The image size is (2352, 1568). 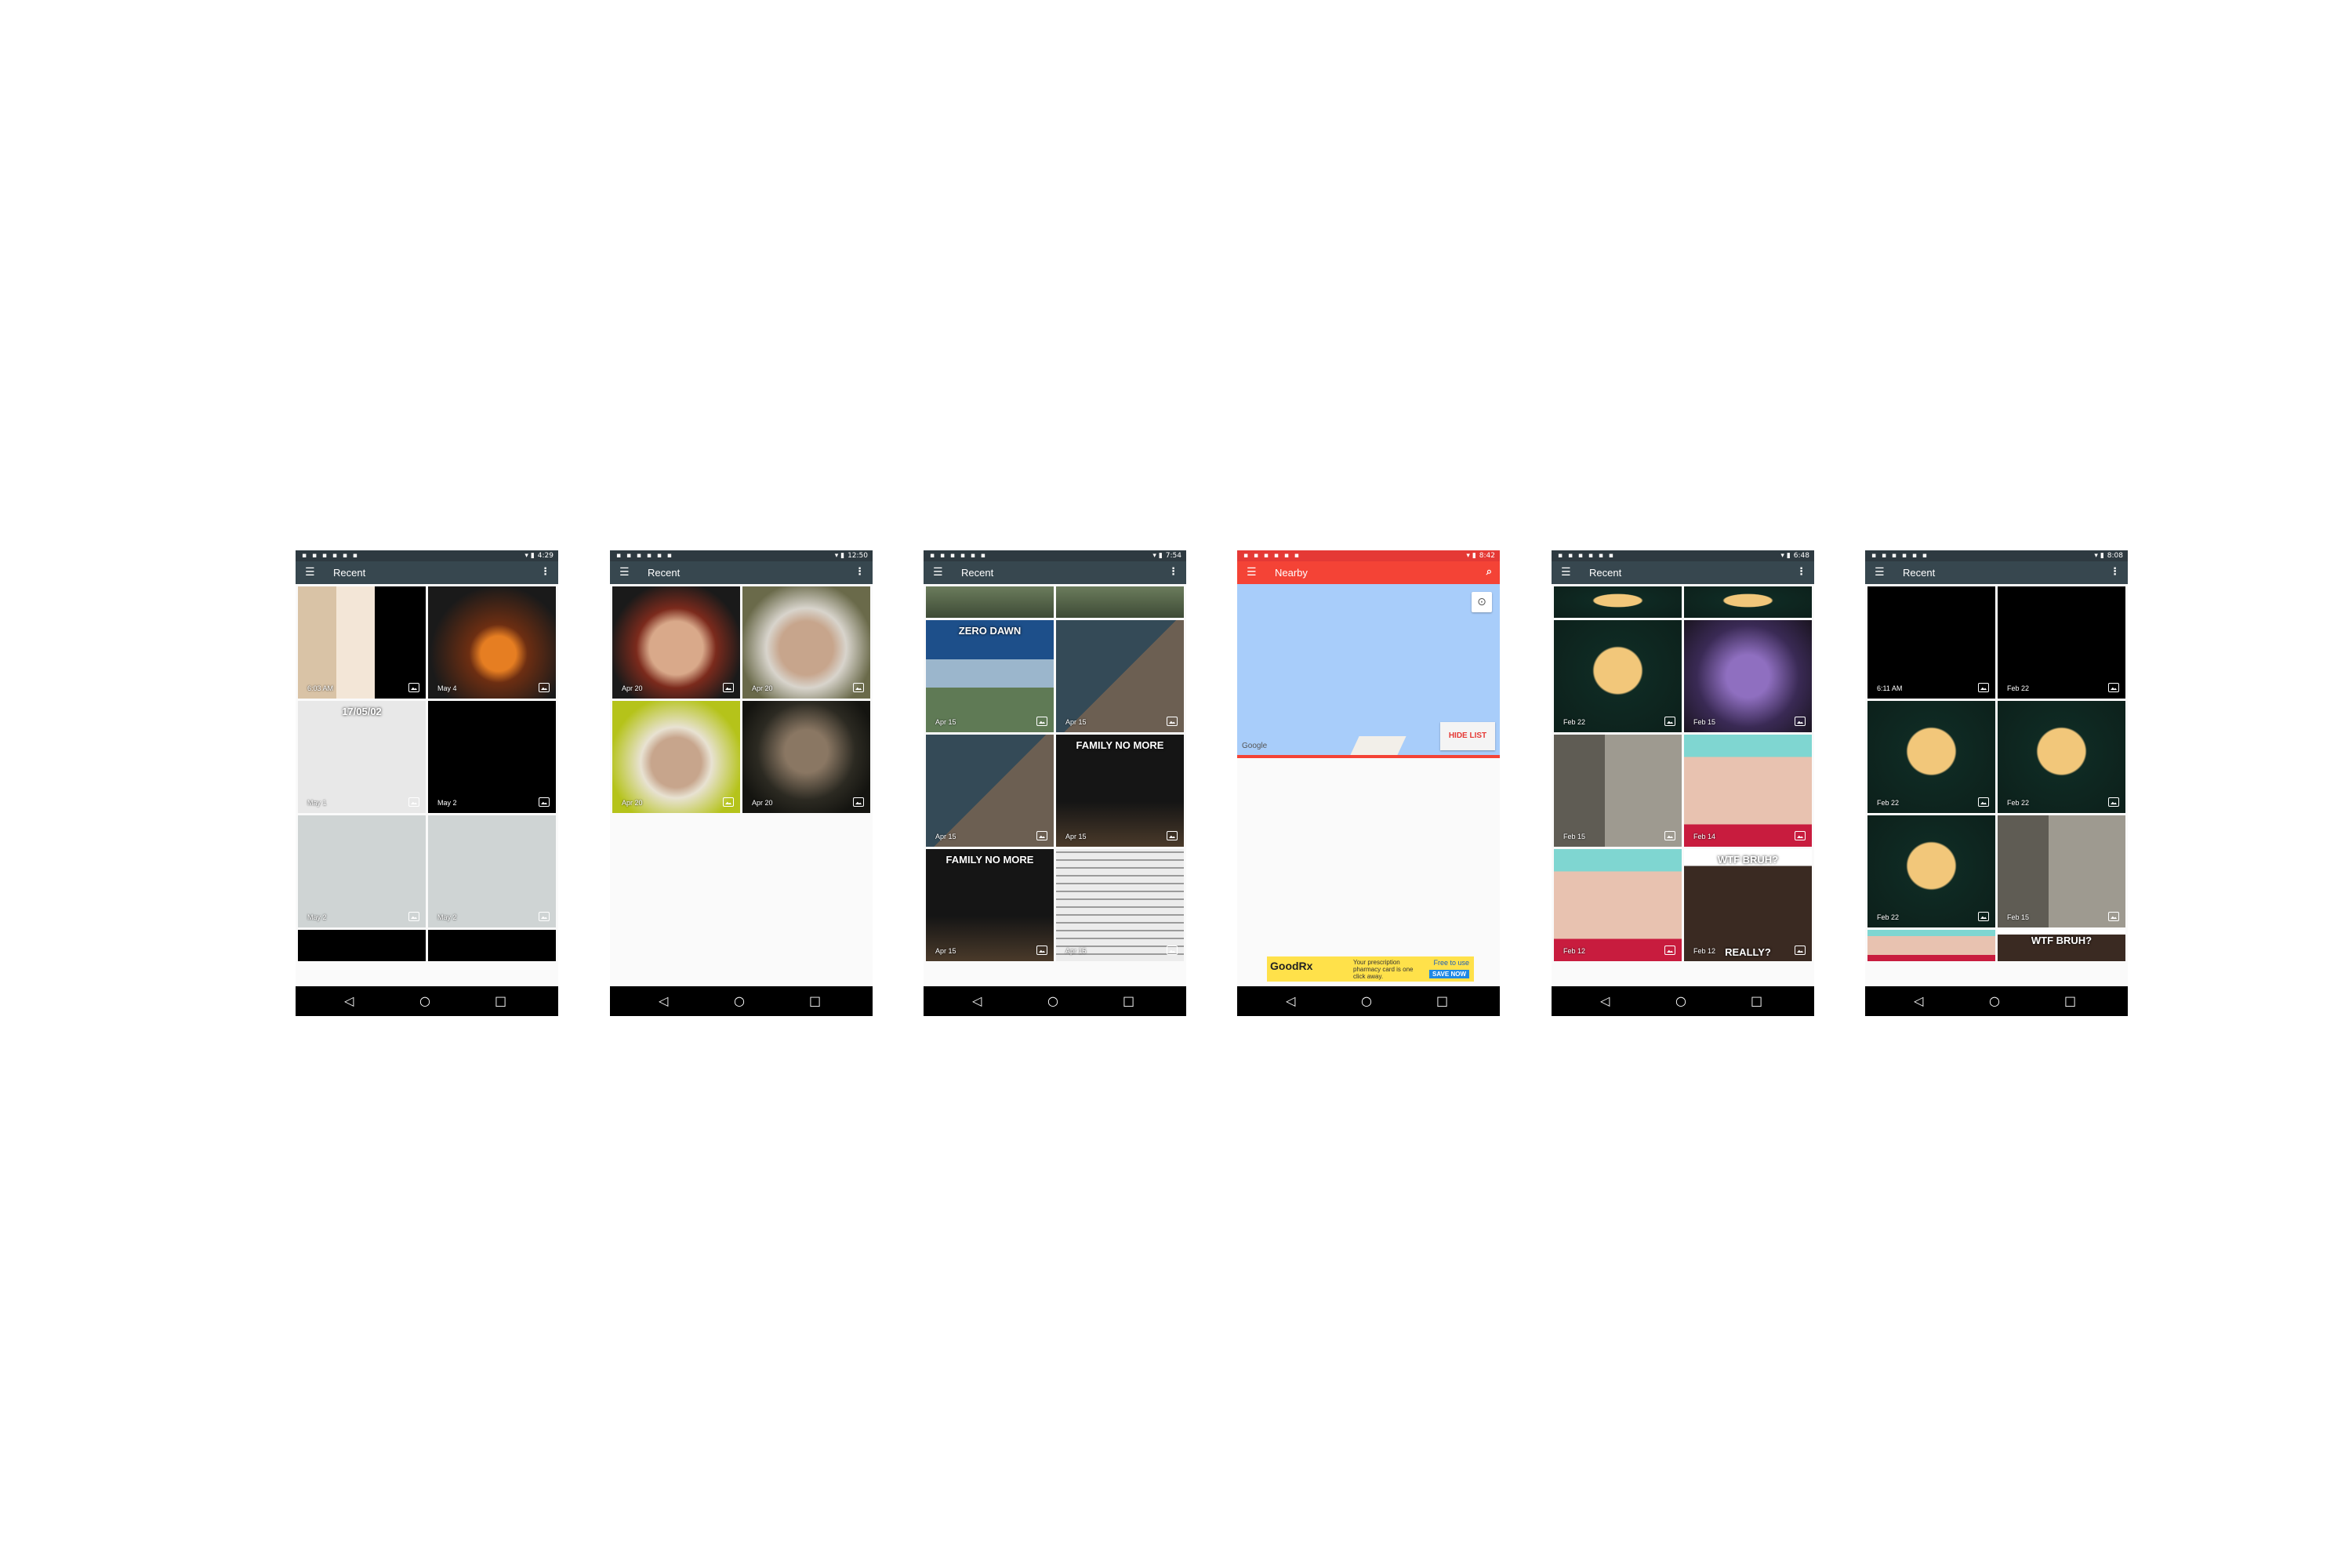 I want to click on status-bar: ▪ ▪ ▪ ▪ ▪ ▪ ▾ ▮ 7:54, so click(x=1055, y=555).